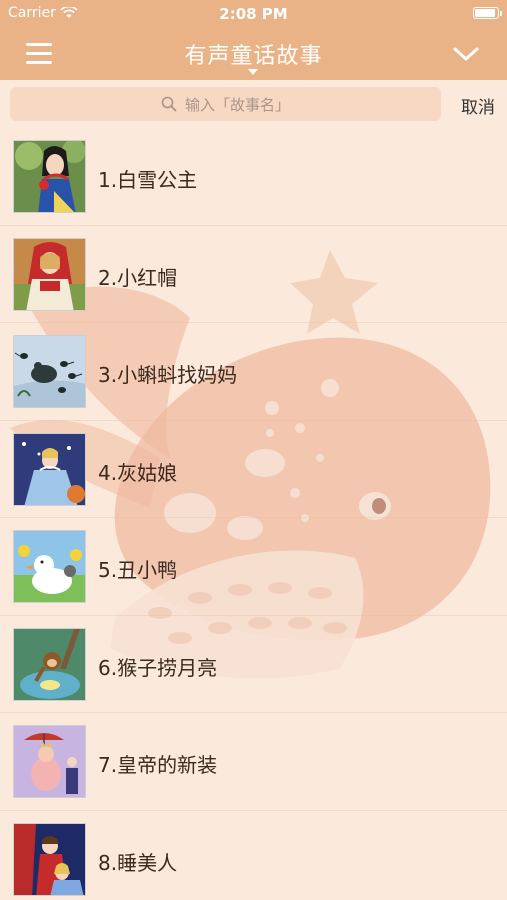 This screenshot has width=507, height=900. What do you see at coordinates (49, 859) in the screenshot?
I see `sleeping-beauty-thumbnail` at bounding box center [49, 859].